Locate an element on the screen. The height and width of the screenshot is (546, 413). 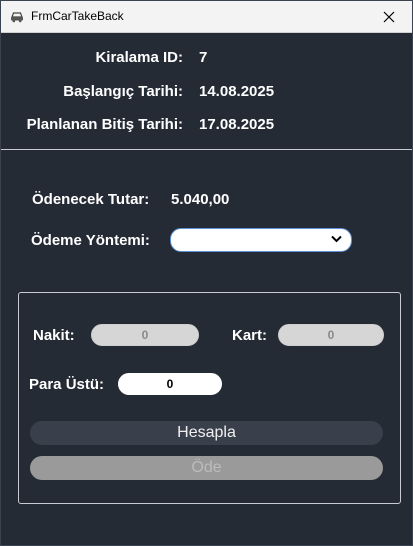
divider is located at coordinates (206, 149).